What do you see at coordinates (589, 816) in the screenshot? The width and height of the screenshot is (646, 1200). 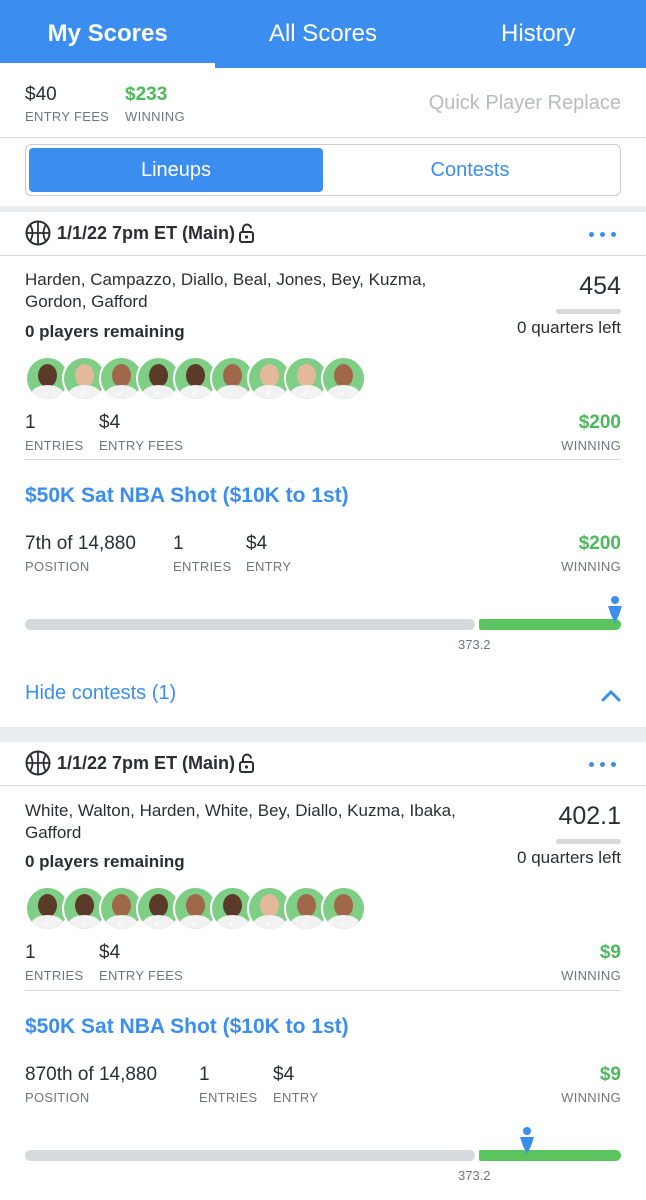 I see `lineup-score: 402.1` at bounding box center [589, 816].